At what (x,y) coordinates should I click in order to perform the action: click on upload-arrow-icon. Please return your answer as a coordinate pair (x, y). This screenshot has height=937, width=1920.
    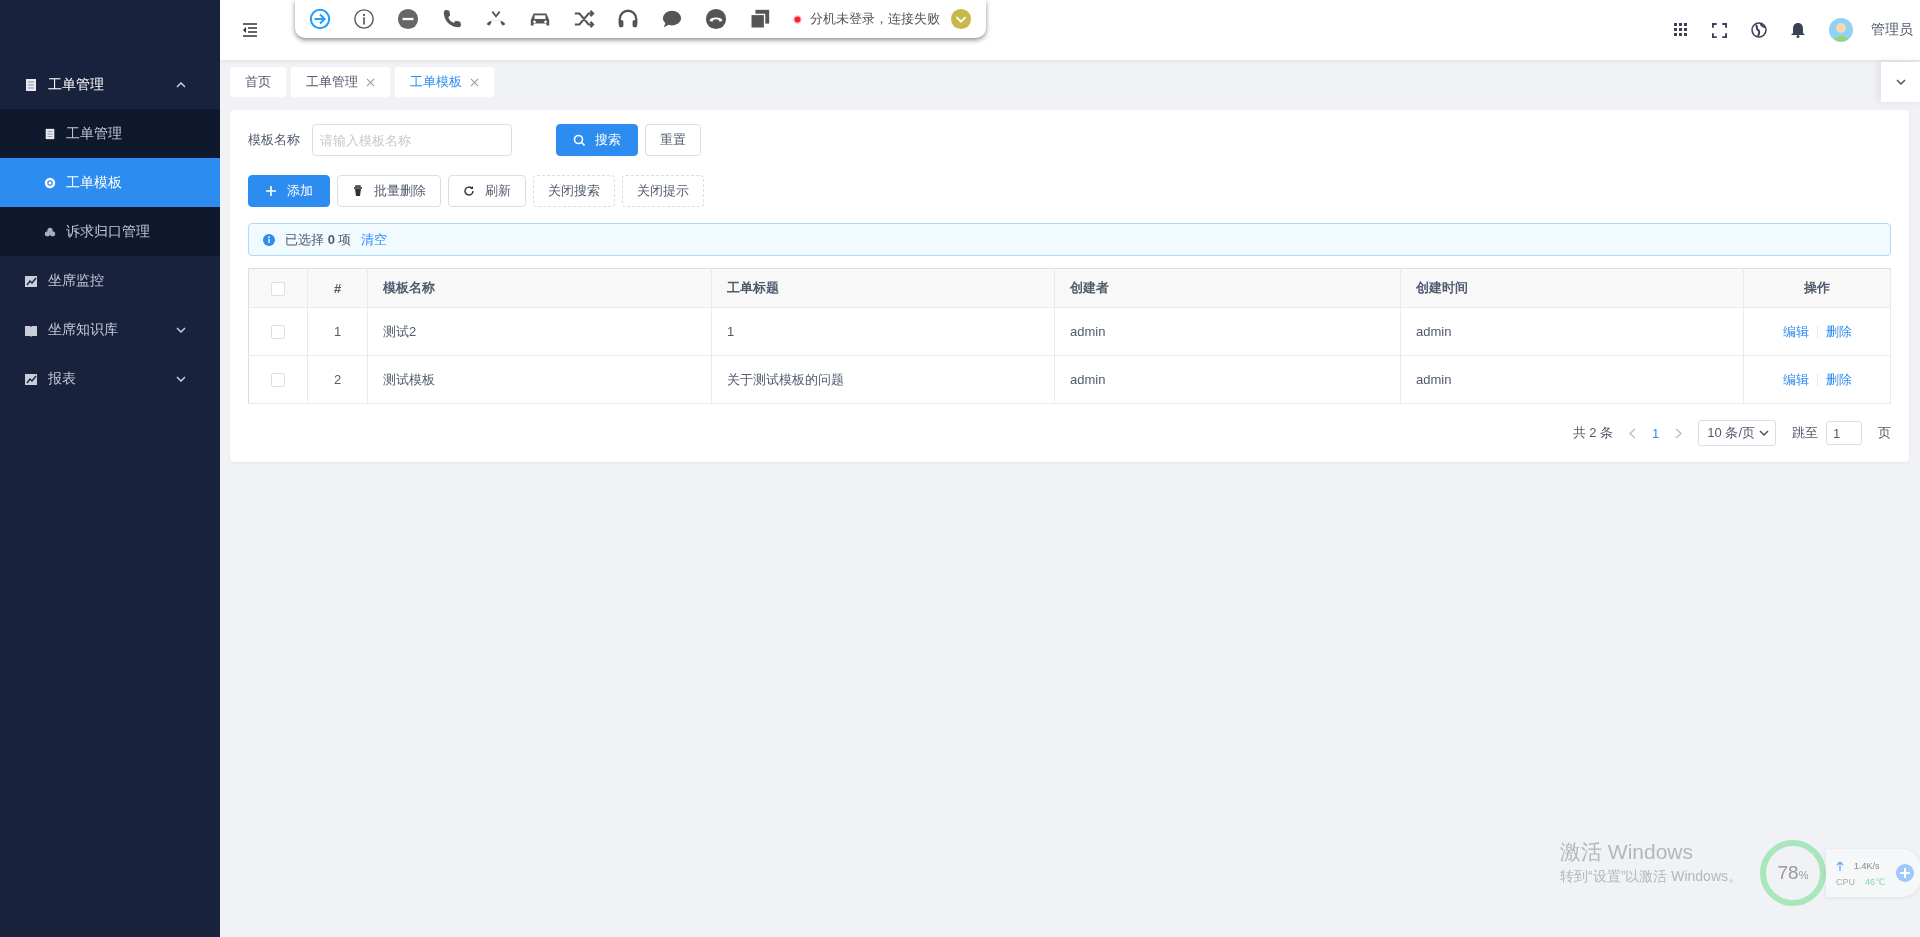
    Looking at the image, I should click on (1840, 866).